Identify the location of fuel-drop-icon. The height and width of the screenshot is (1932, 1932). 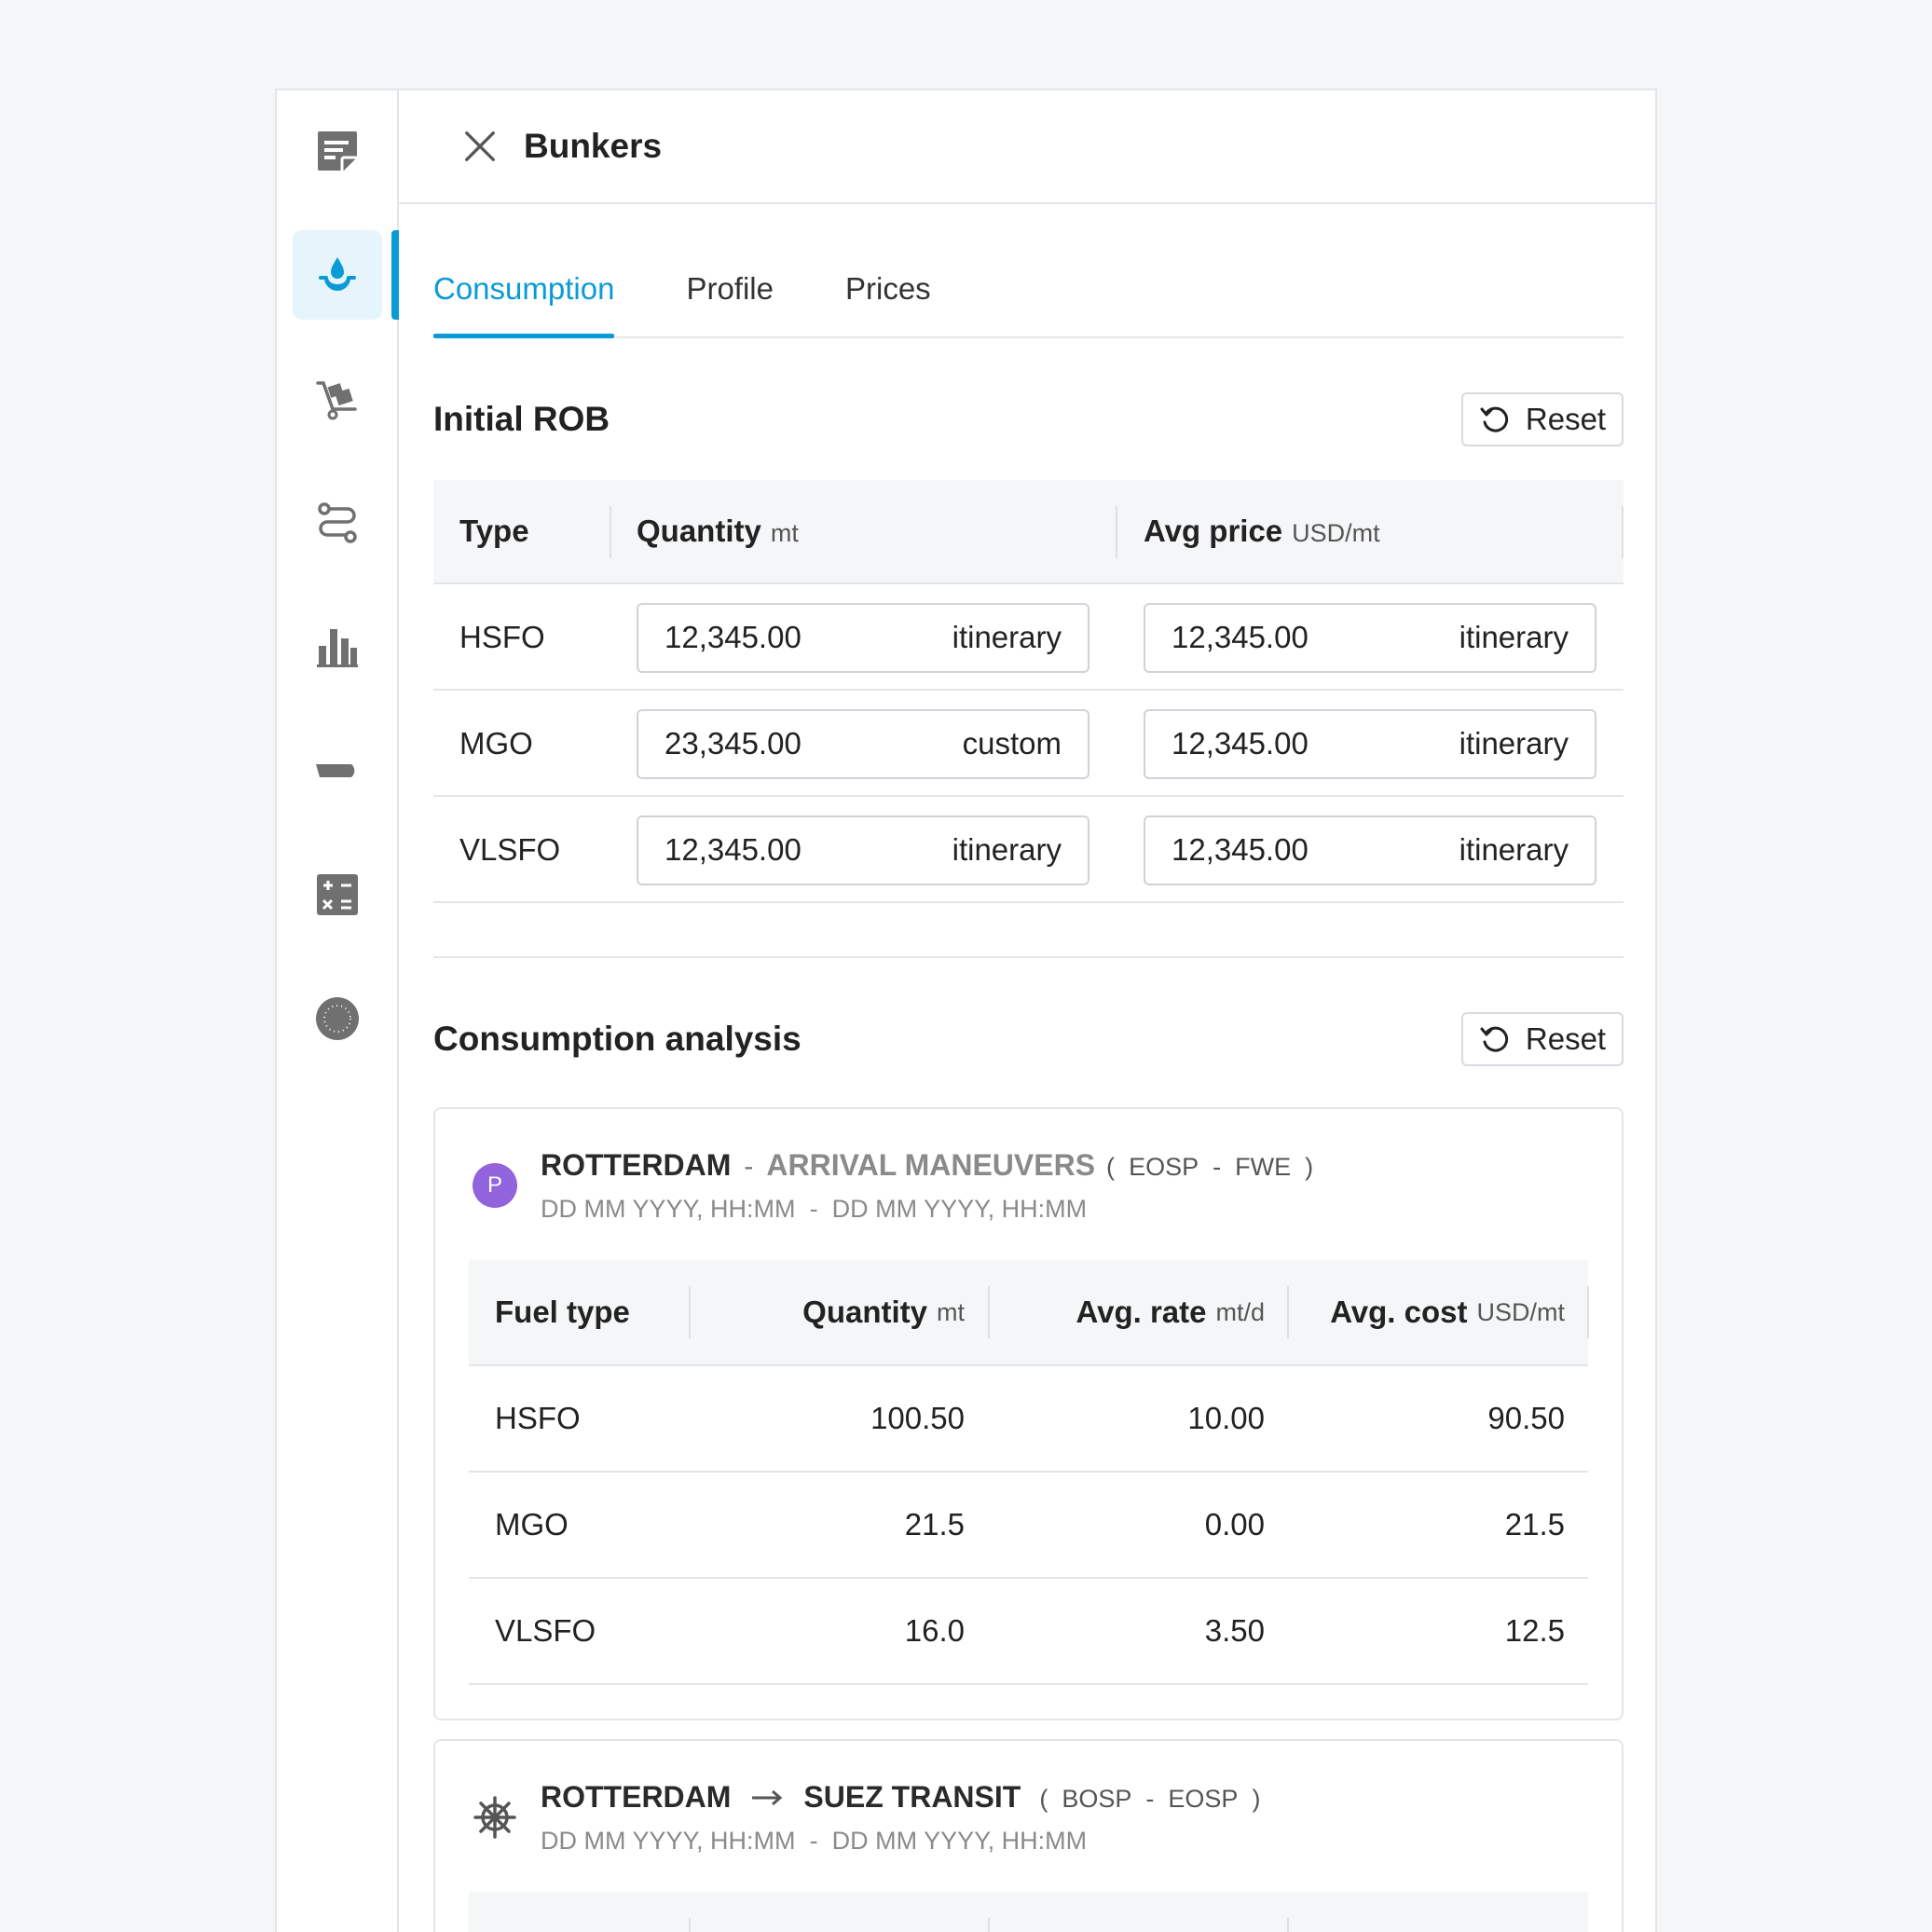
(337, 274).